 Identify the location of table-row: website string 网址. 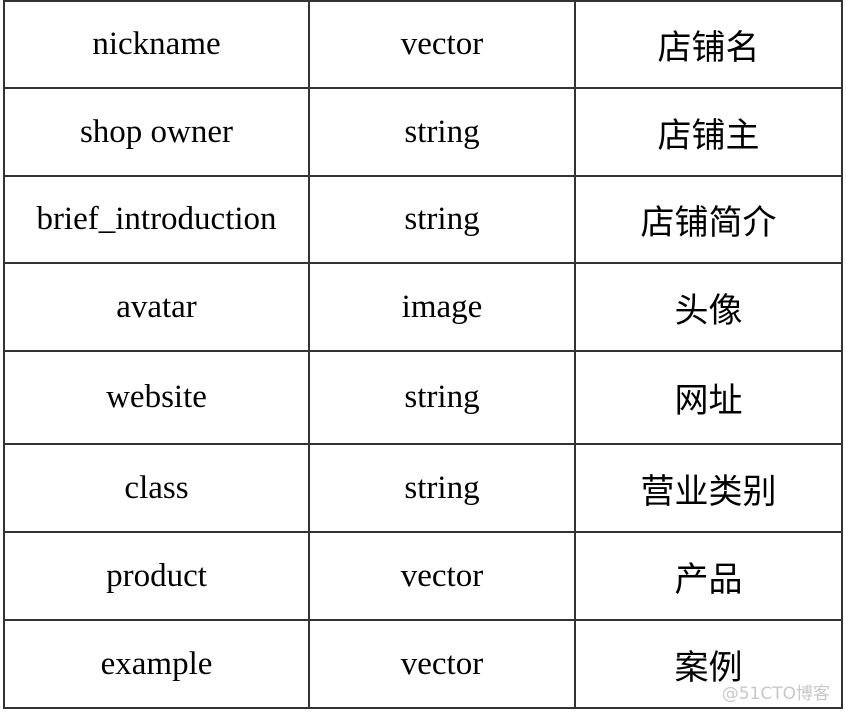
(423, 397).